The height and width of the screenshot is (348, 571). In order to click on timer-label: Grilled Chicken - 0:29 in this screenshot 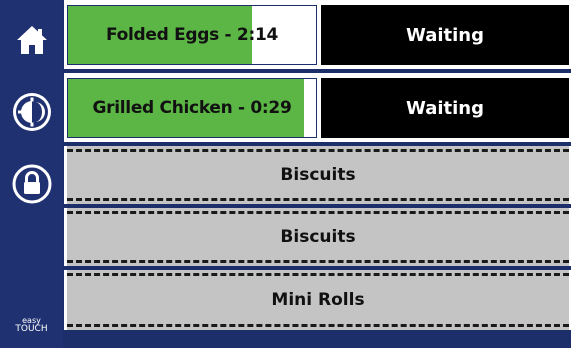, I will do `click(192, 108)`.